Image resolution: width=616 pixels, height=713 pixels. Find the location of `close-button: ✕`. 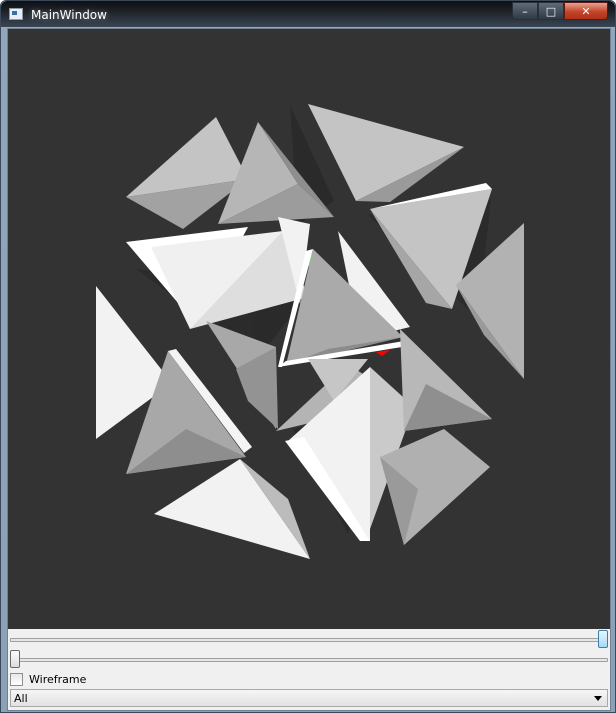

close-button: ✕ is located at coordinates (586, 11).